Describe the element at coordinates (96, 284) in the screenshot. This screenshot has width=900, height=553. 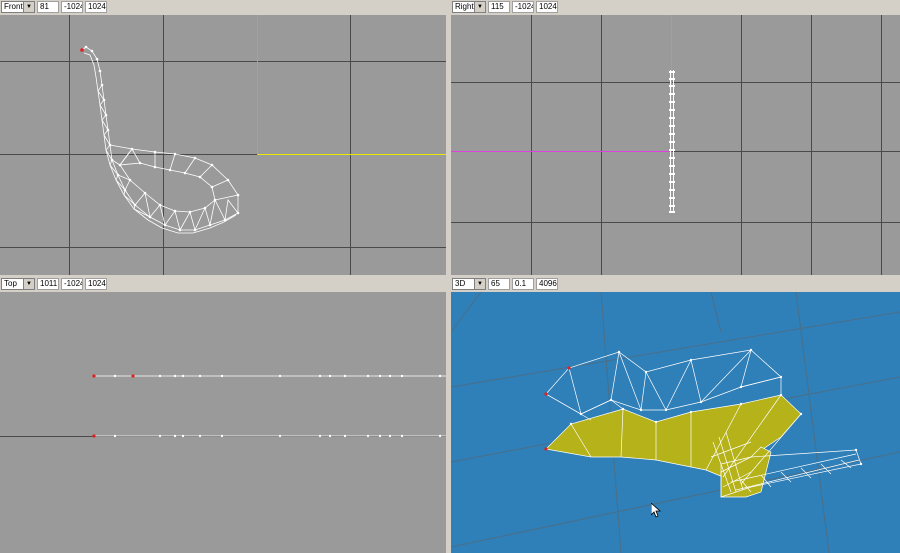
I see `top-max-field: 1024` at that location.